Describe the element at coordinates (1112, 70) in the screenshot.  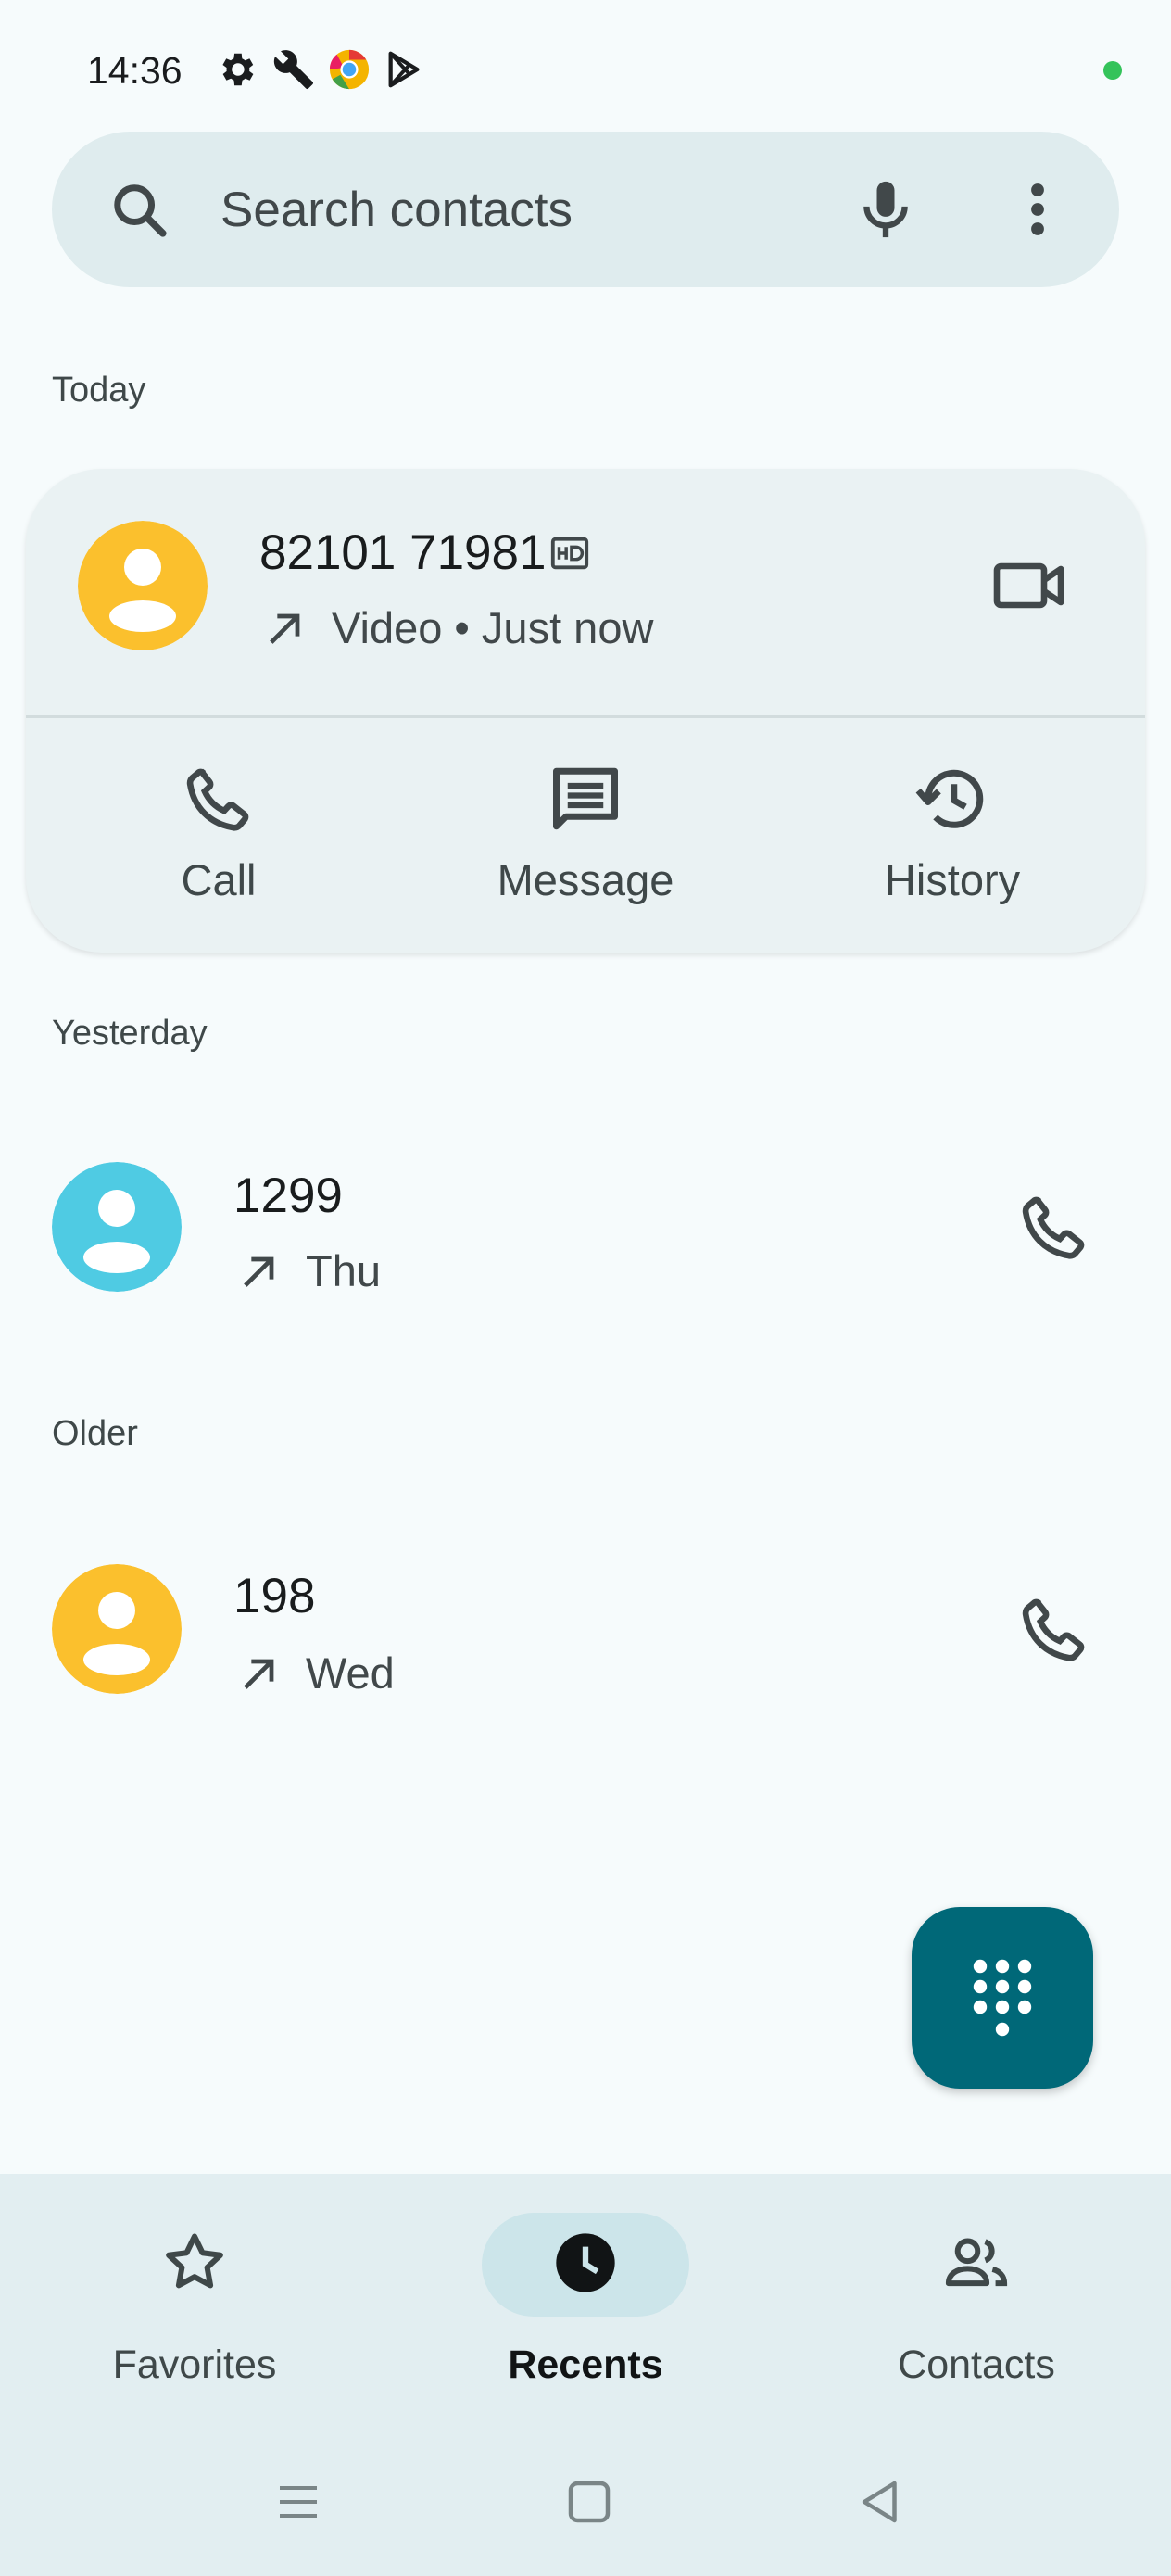
I see `status-indicator-dot` at that location.